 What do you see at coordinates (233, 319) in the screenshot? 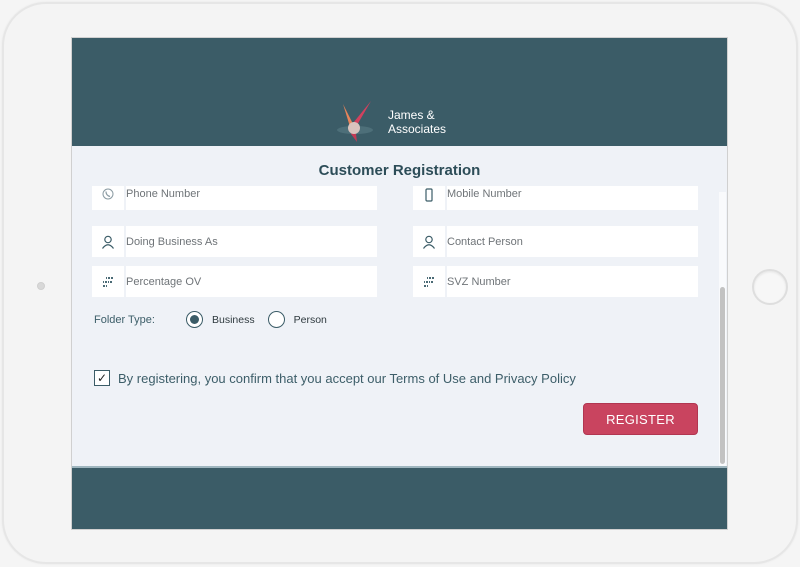
I see `radio-business-label: Business` at bounding box center [233, 319].